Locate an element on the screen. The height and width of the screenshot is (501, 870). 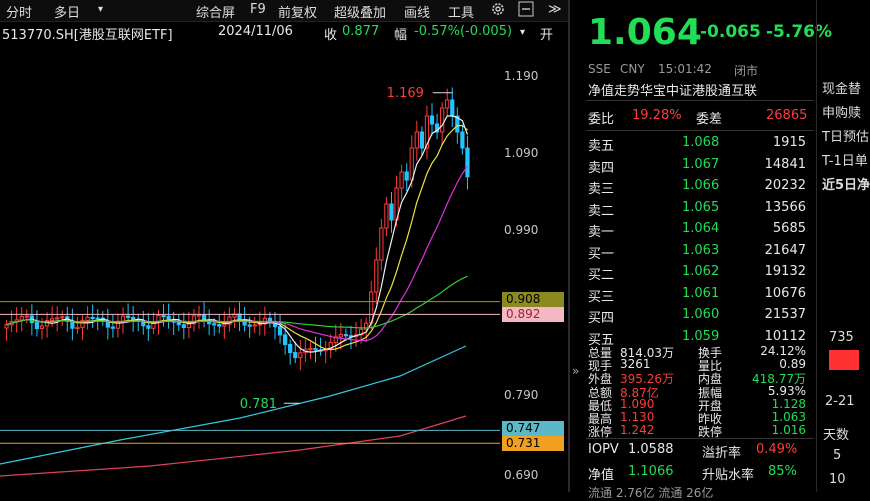
weicha-value: 26865 is located at coordinates (787, 115).